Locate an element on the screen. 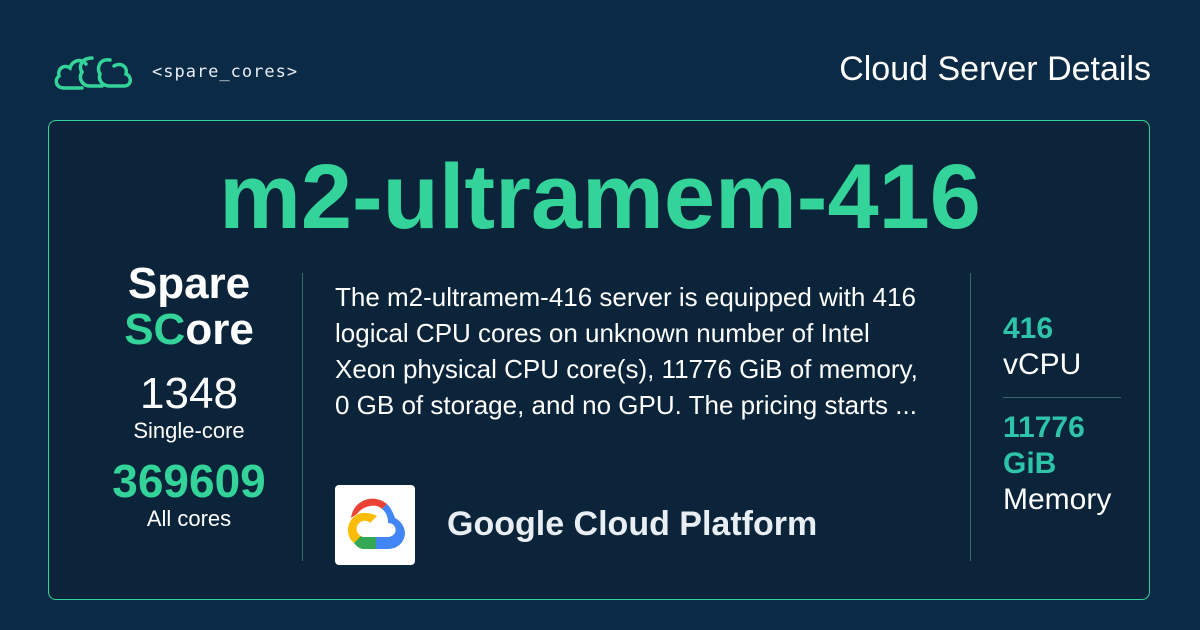  memory-label: Memory is located at coordinates (1057, 499).